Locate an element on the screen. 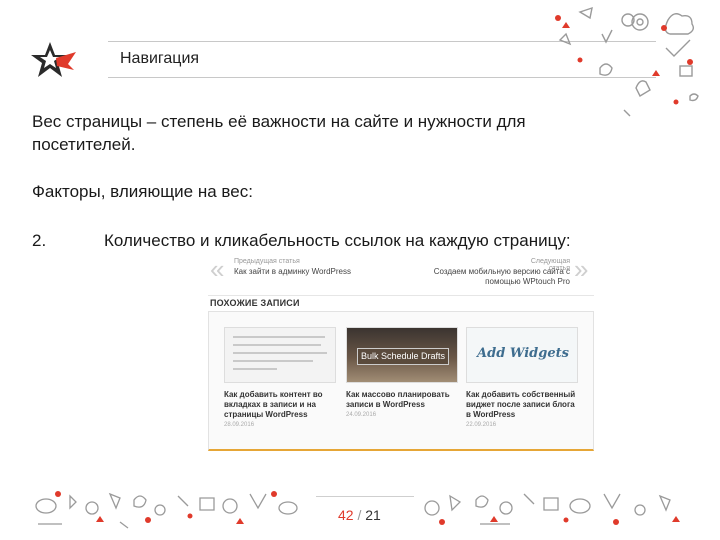  prev-post-link: Как зайти в админку WordPress is located at coordinates (292, 272).